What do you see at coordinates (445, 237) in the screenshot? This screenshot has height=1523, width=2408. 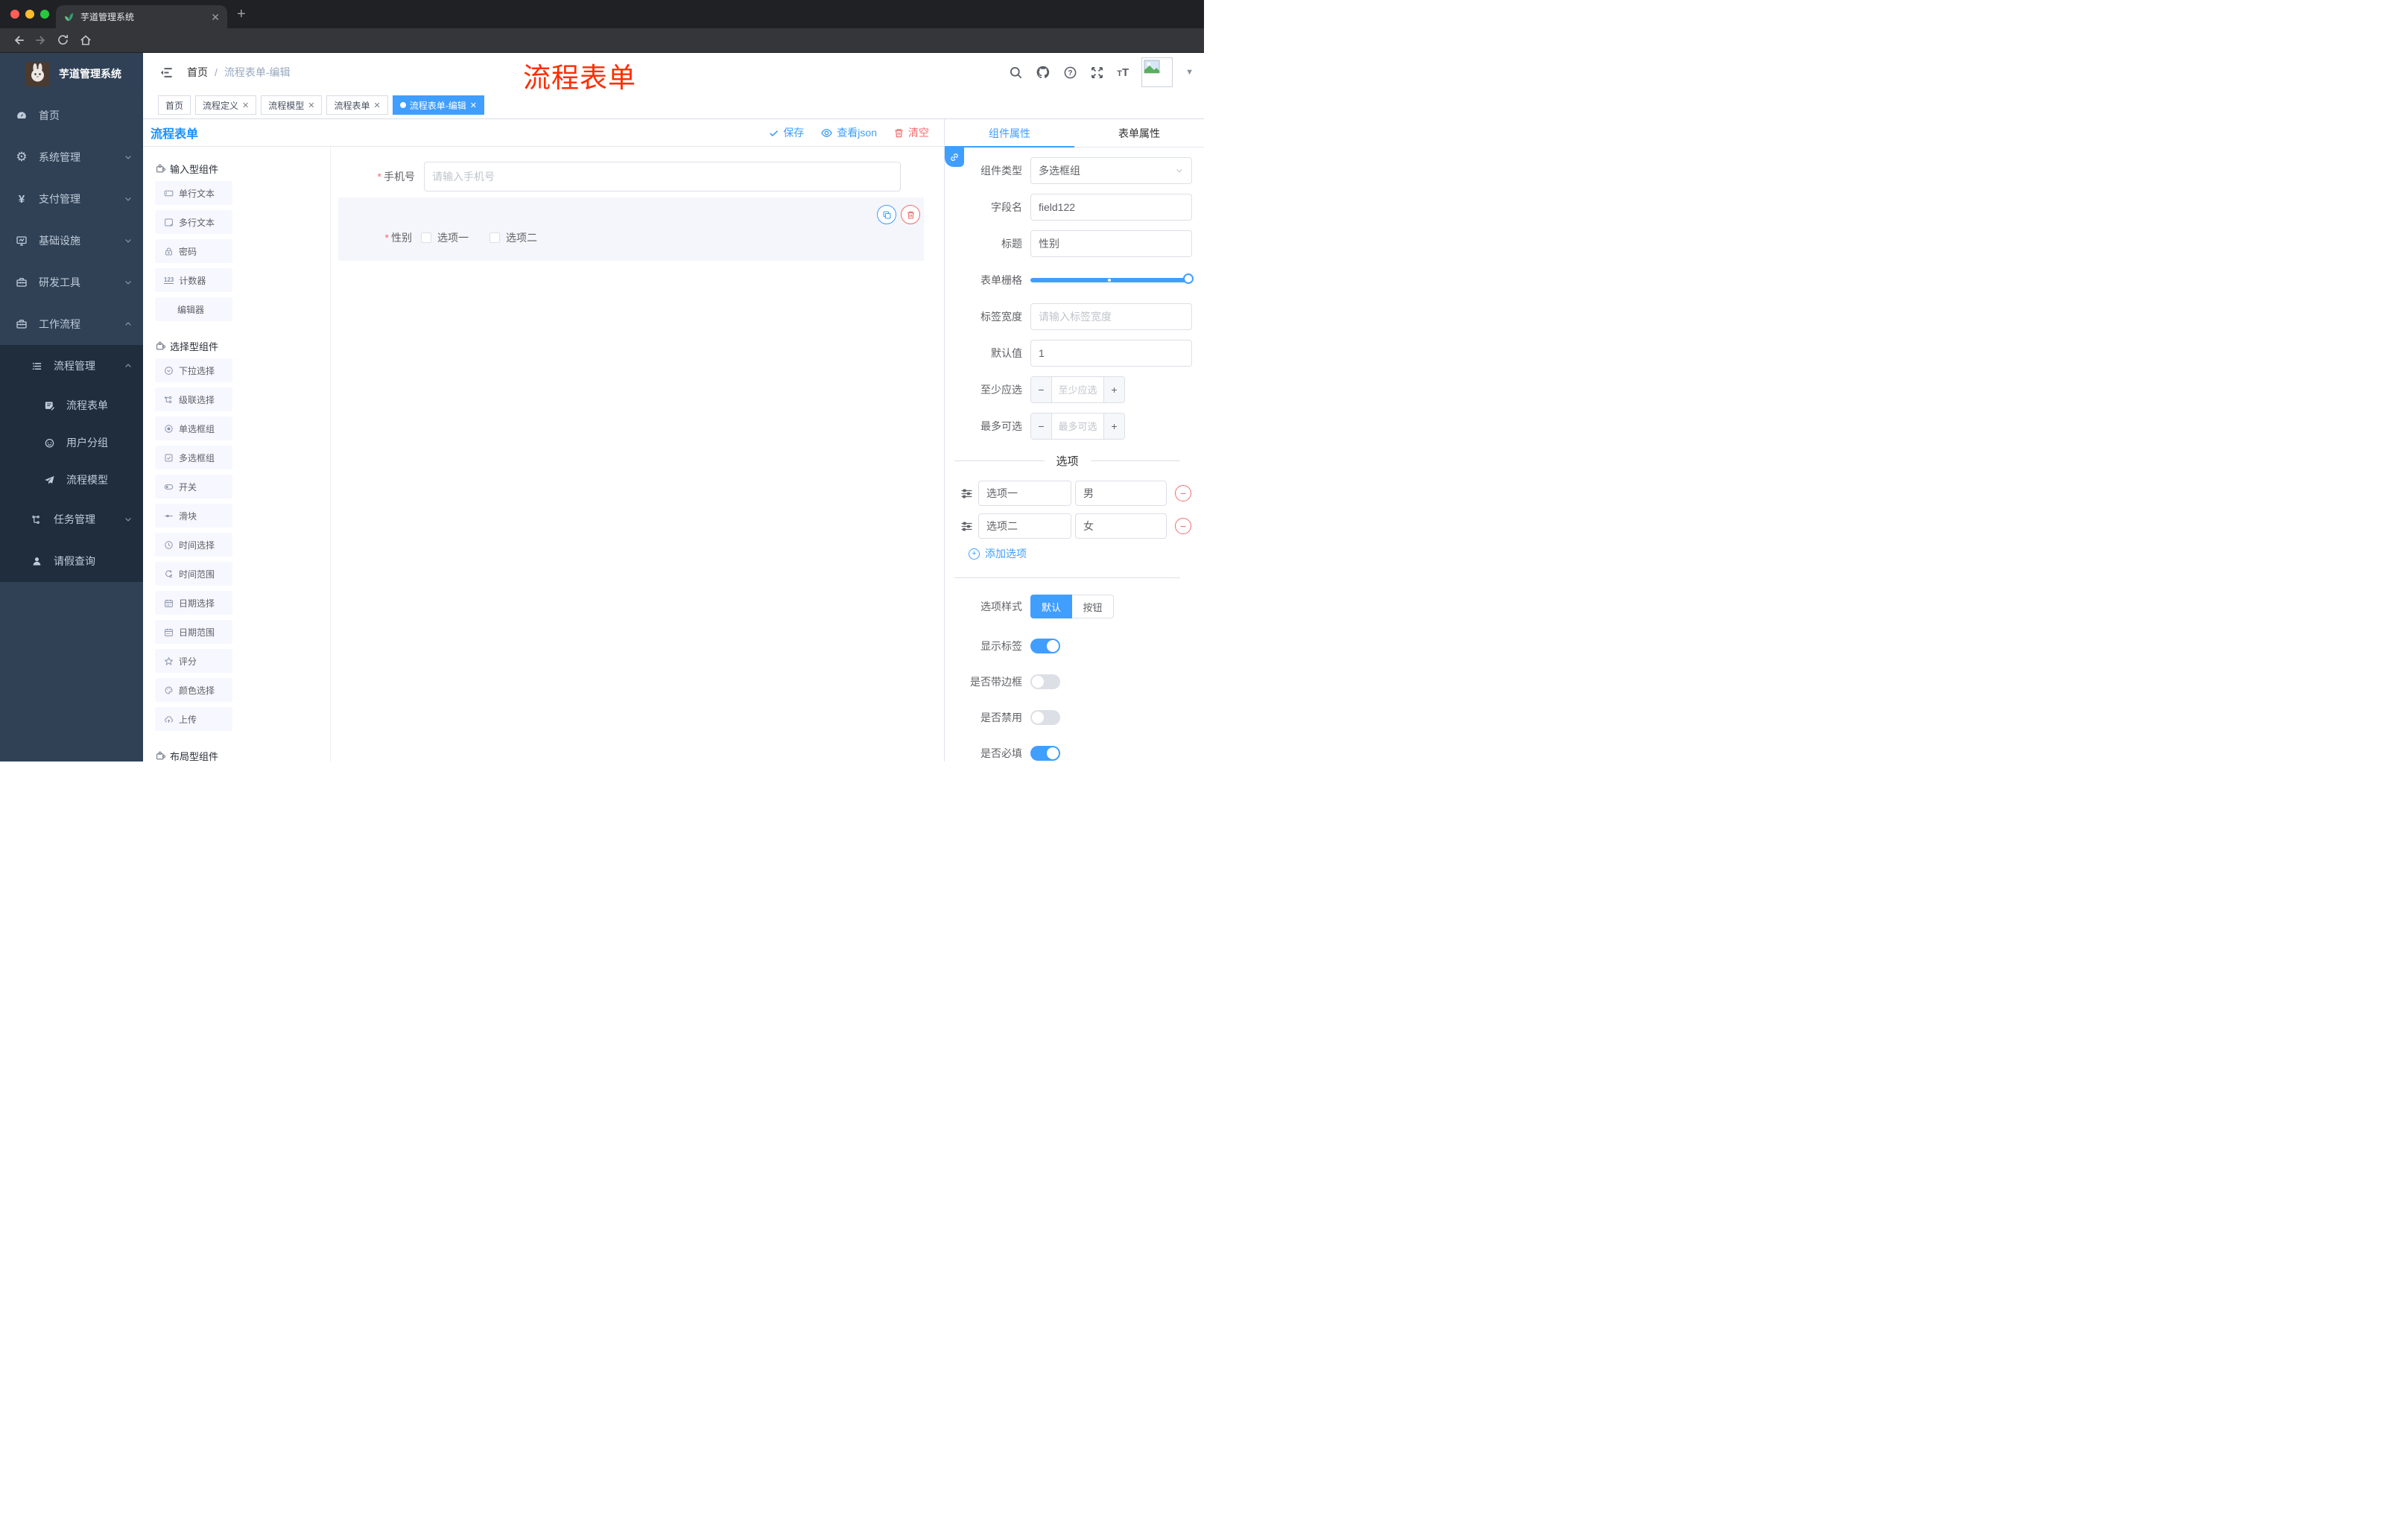 I see `checkbox-option-1: 选项一` at bounding box center [445, 237].